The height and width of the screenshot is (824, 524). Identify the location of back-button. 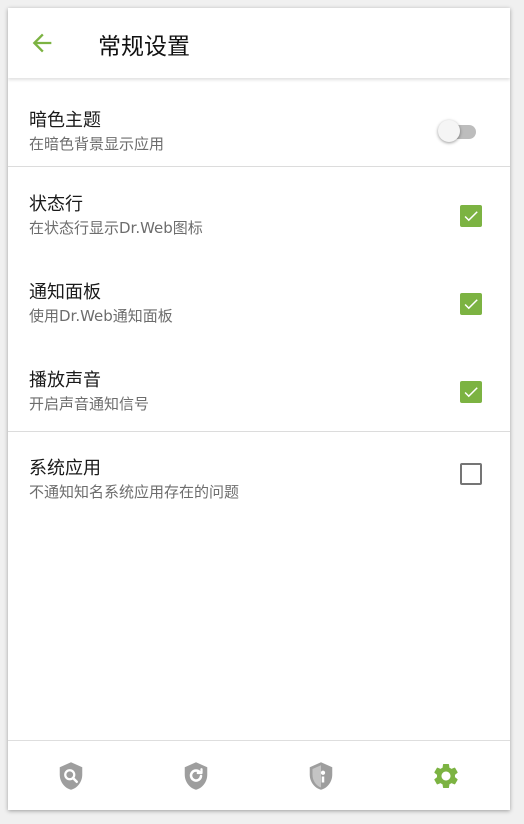
(42, 43).